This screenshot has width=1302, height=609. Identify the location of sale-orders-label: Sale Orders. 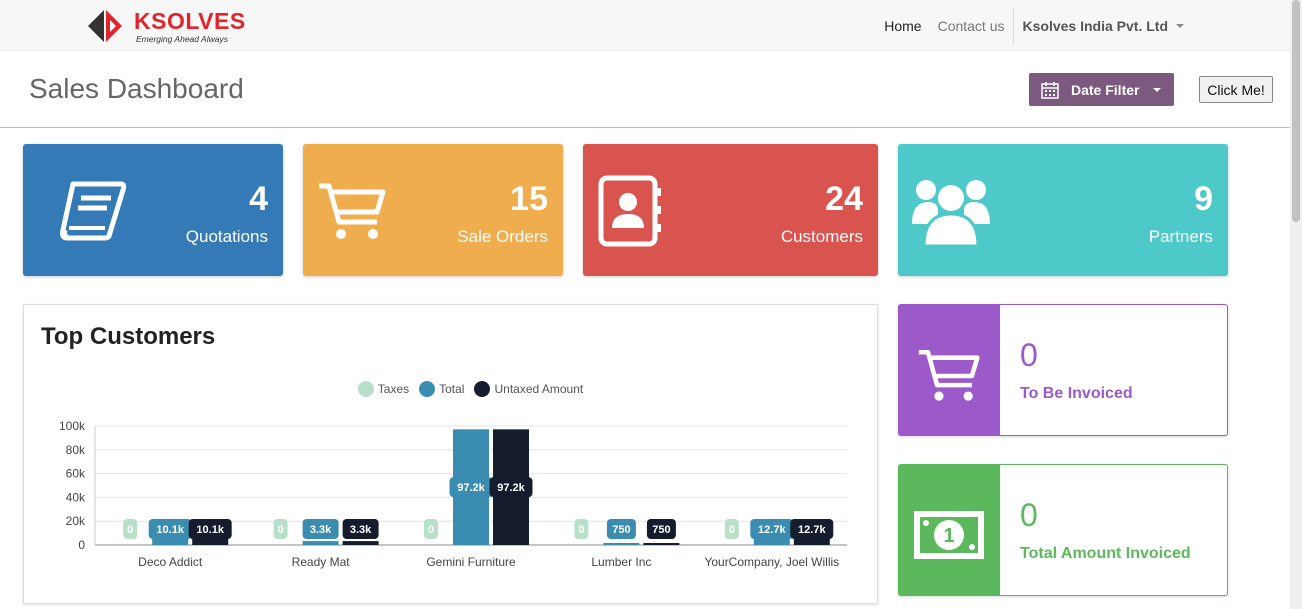
(502, 236).